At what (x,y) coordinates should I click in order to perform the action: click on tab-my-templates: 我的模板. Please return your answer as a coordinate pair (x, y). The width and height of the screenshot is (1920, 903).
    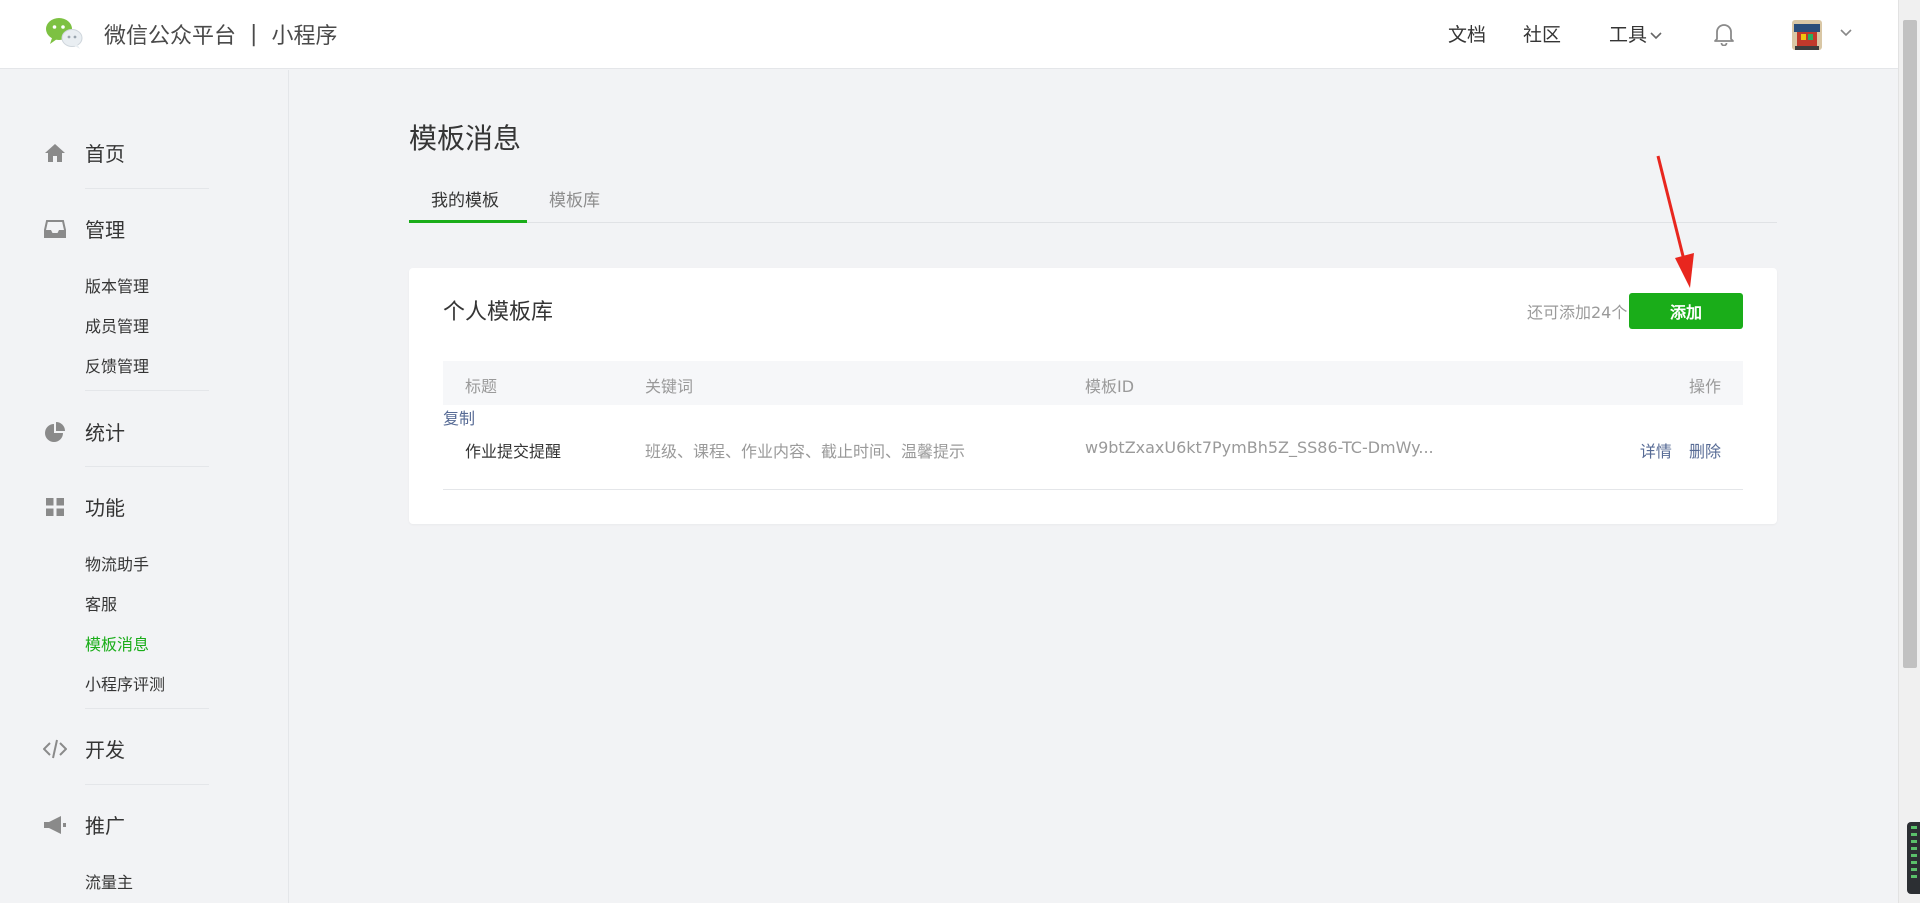
    Looking at the image, I should click on (465, 198).